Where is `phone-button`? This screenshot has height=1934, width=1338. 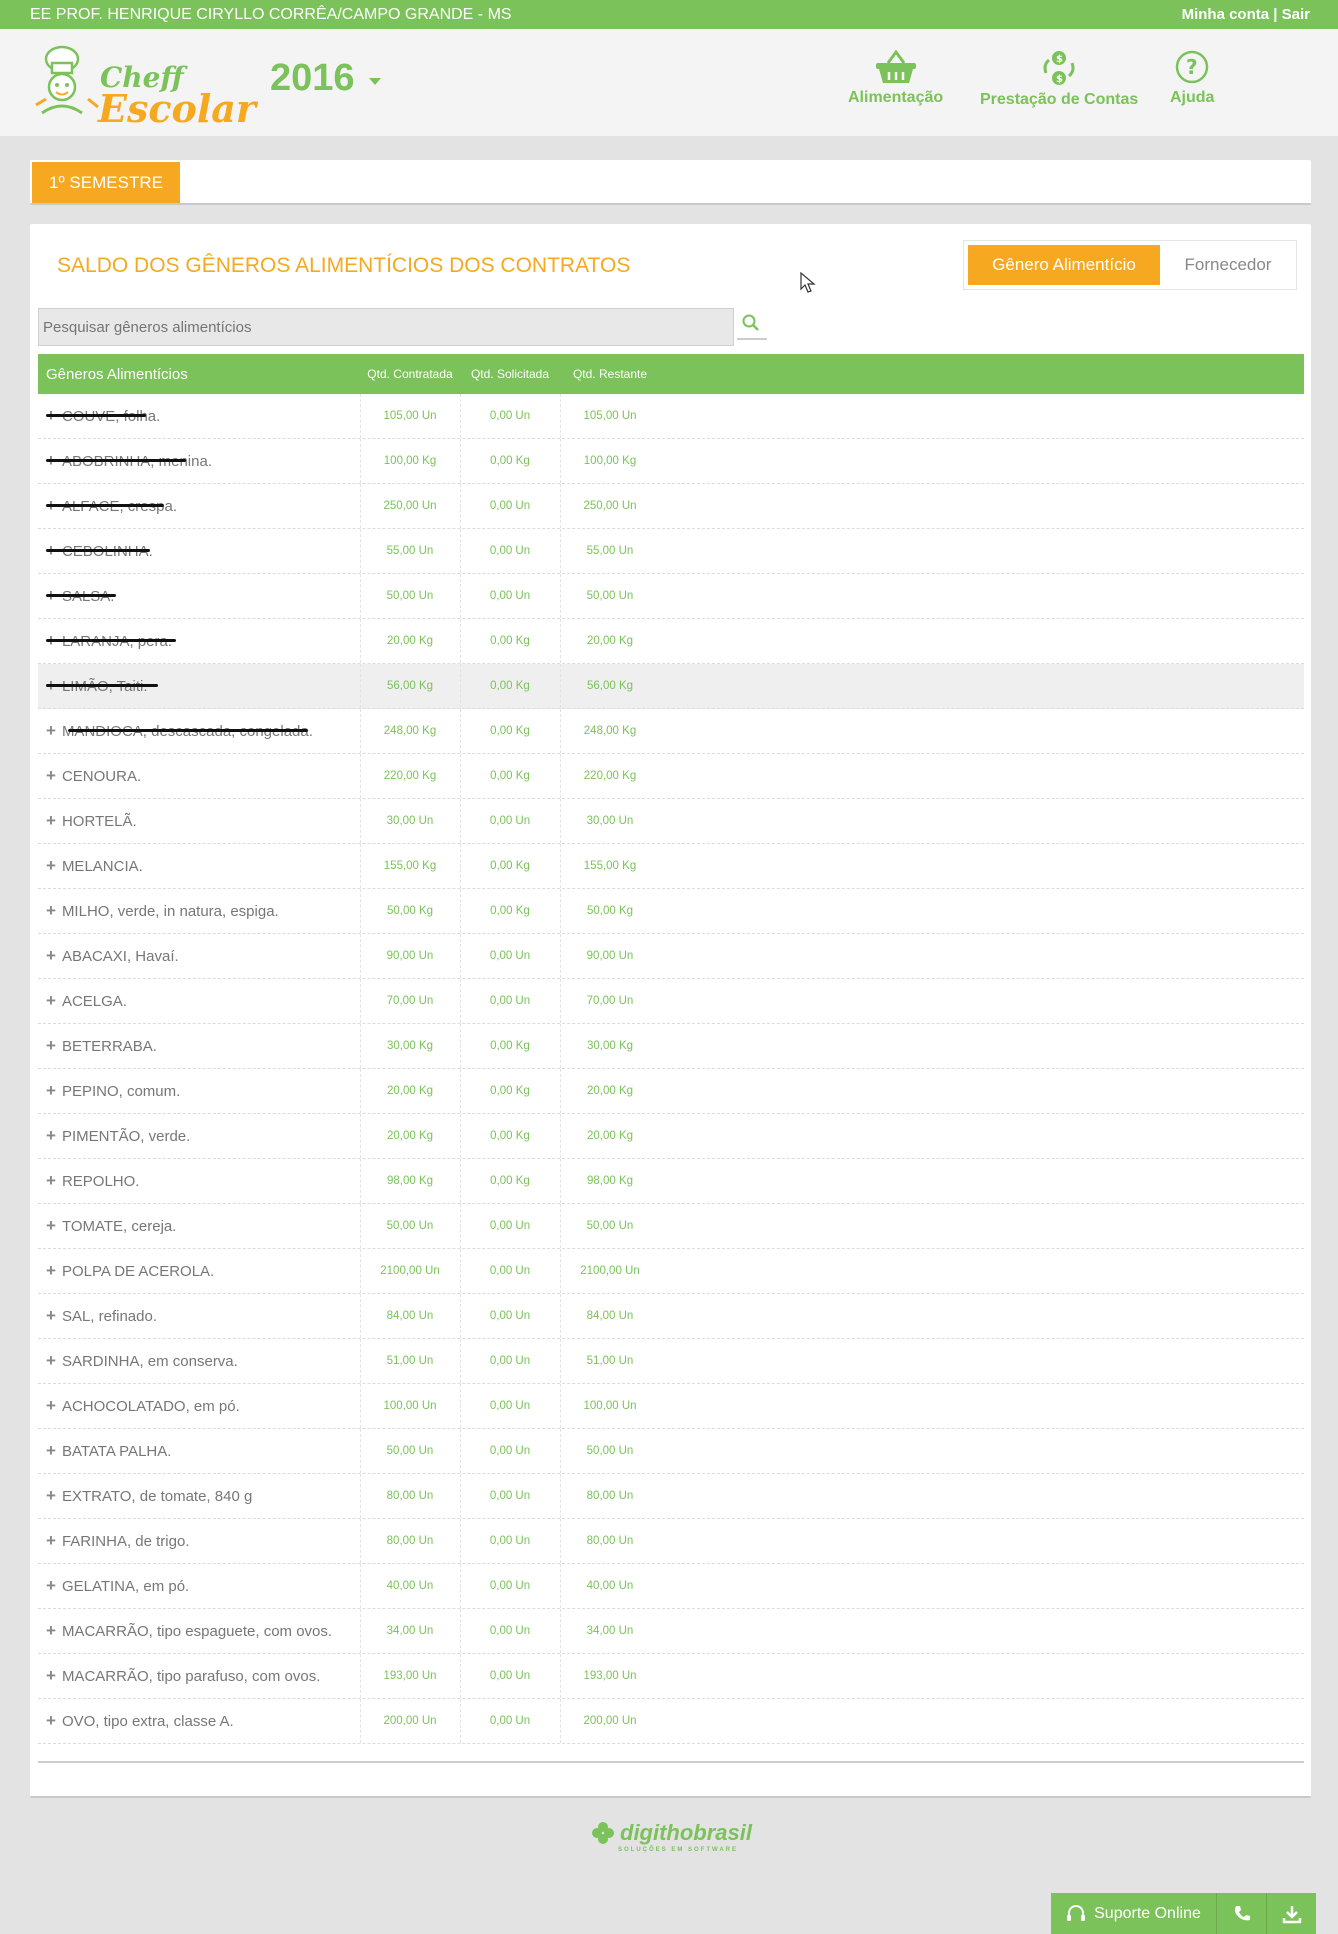
phone-button is located at coordinates (1241, 1913).